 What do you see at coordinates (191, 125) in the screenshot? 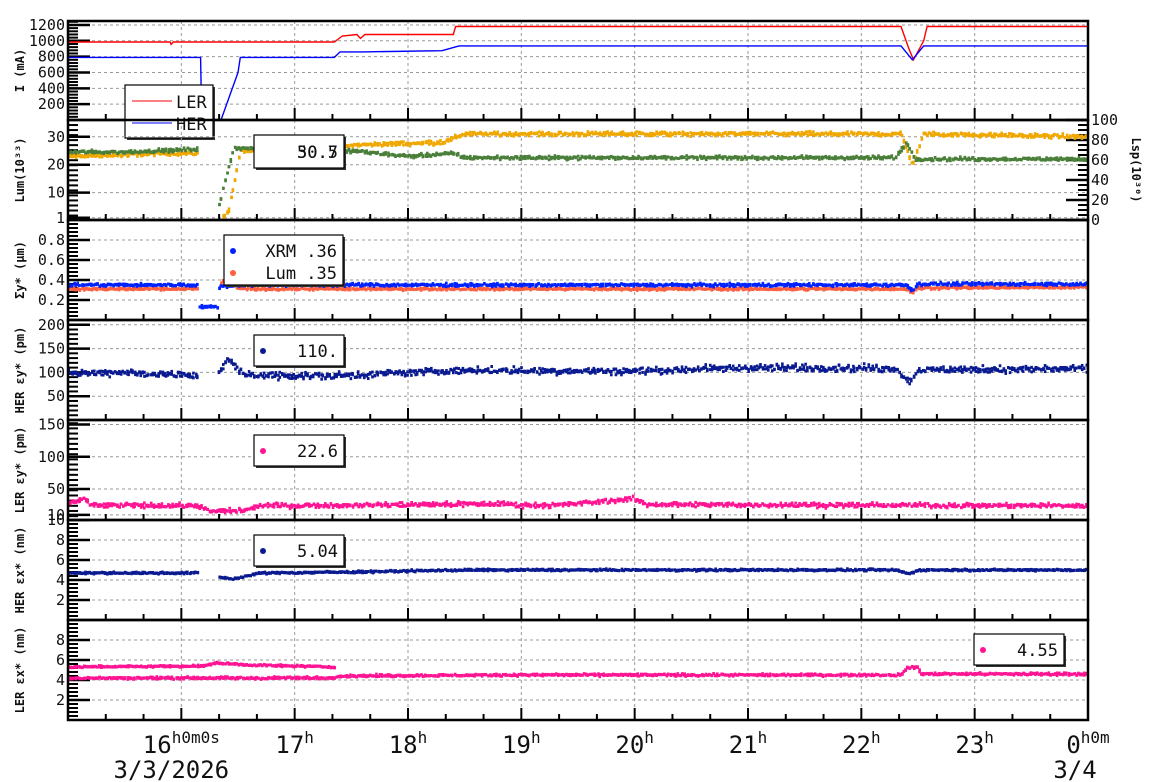
I see `legend-label: HER` at bounding box center [191, 125].